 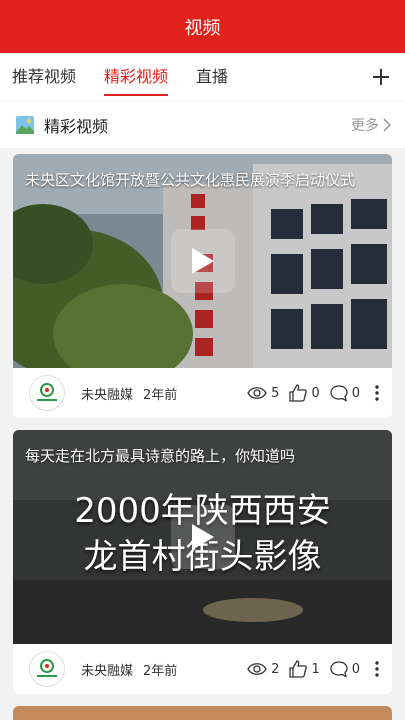 What do you see at coordinates (202, 713) in the screenshot?
I see `next-video-card-peek` at bounding box center [202, 713].